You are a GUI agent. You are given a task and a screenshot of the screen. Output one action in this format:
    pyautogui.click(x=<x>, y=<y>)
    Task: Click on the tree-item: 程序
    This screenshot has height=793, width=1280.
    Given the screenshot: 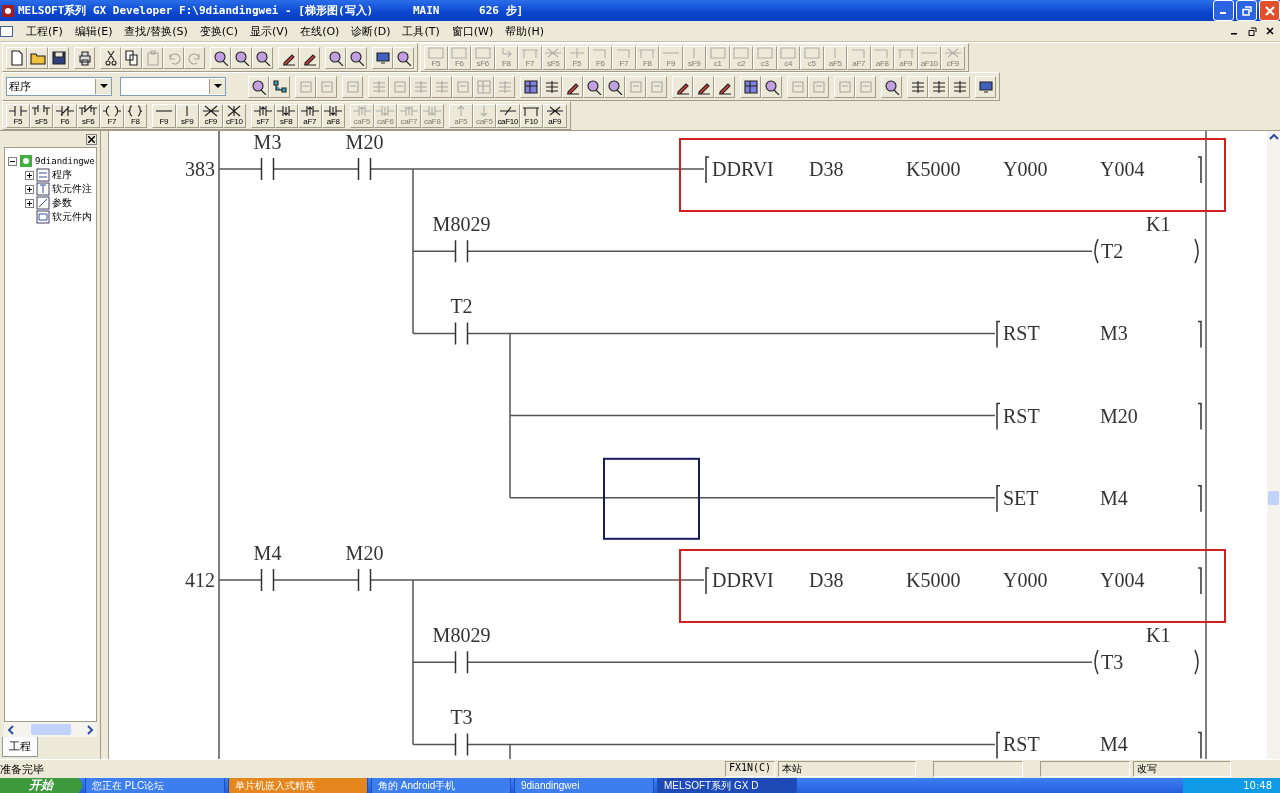 What is the action you would take?
    pyautogui.click(x=62, y=175)
    